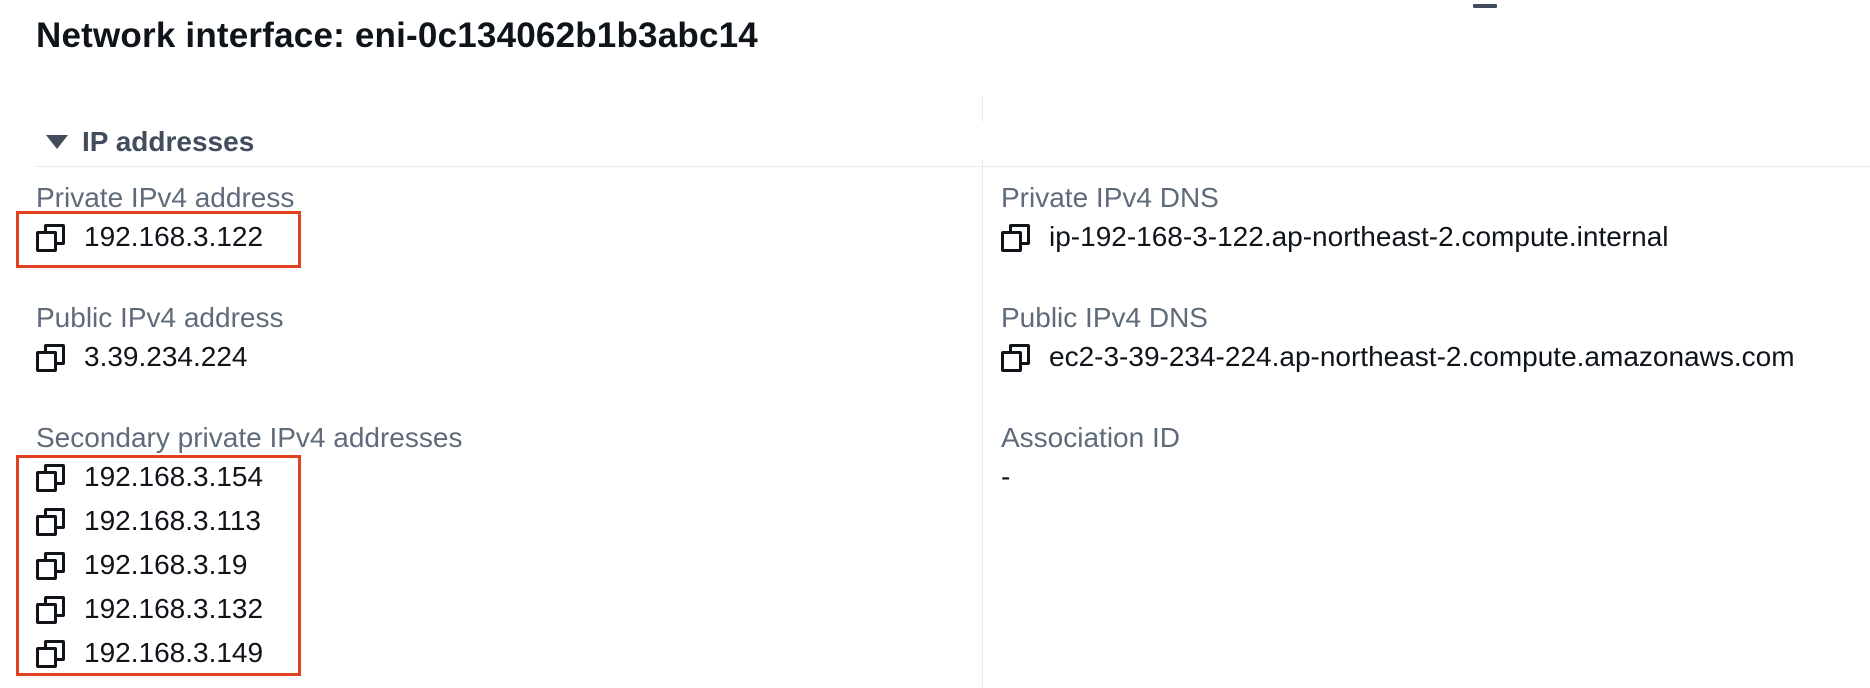 The width and height of the screenshot is (1870, 688). Describe the element at coordinates (397, 35) in the screenshot. I see `page-title: Network interface: eni-0c134062b1b3abc14` at that location.